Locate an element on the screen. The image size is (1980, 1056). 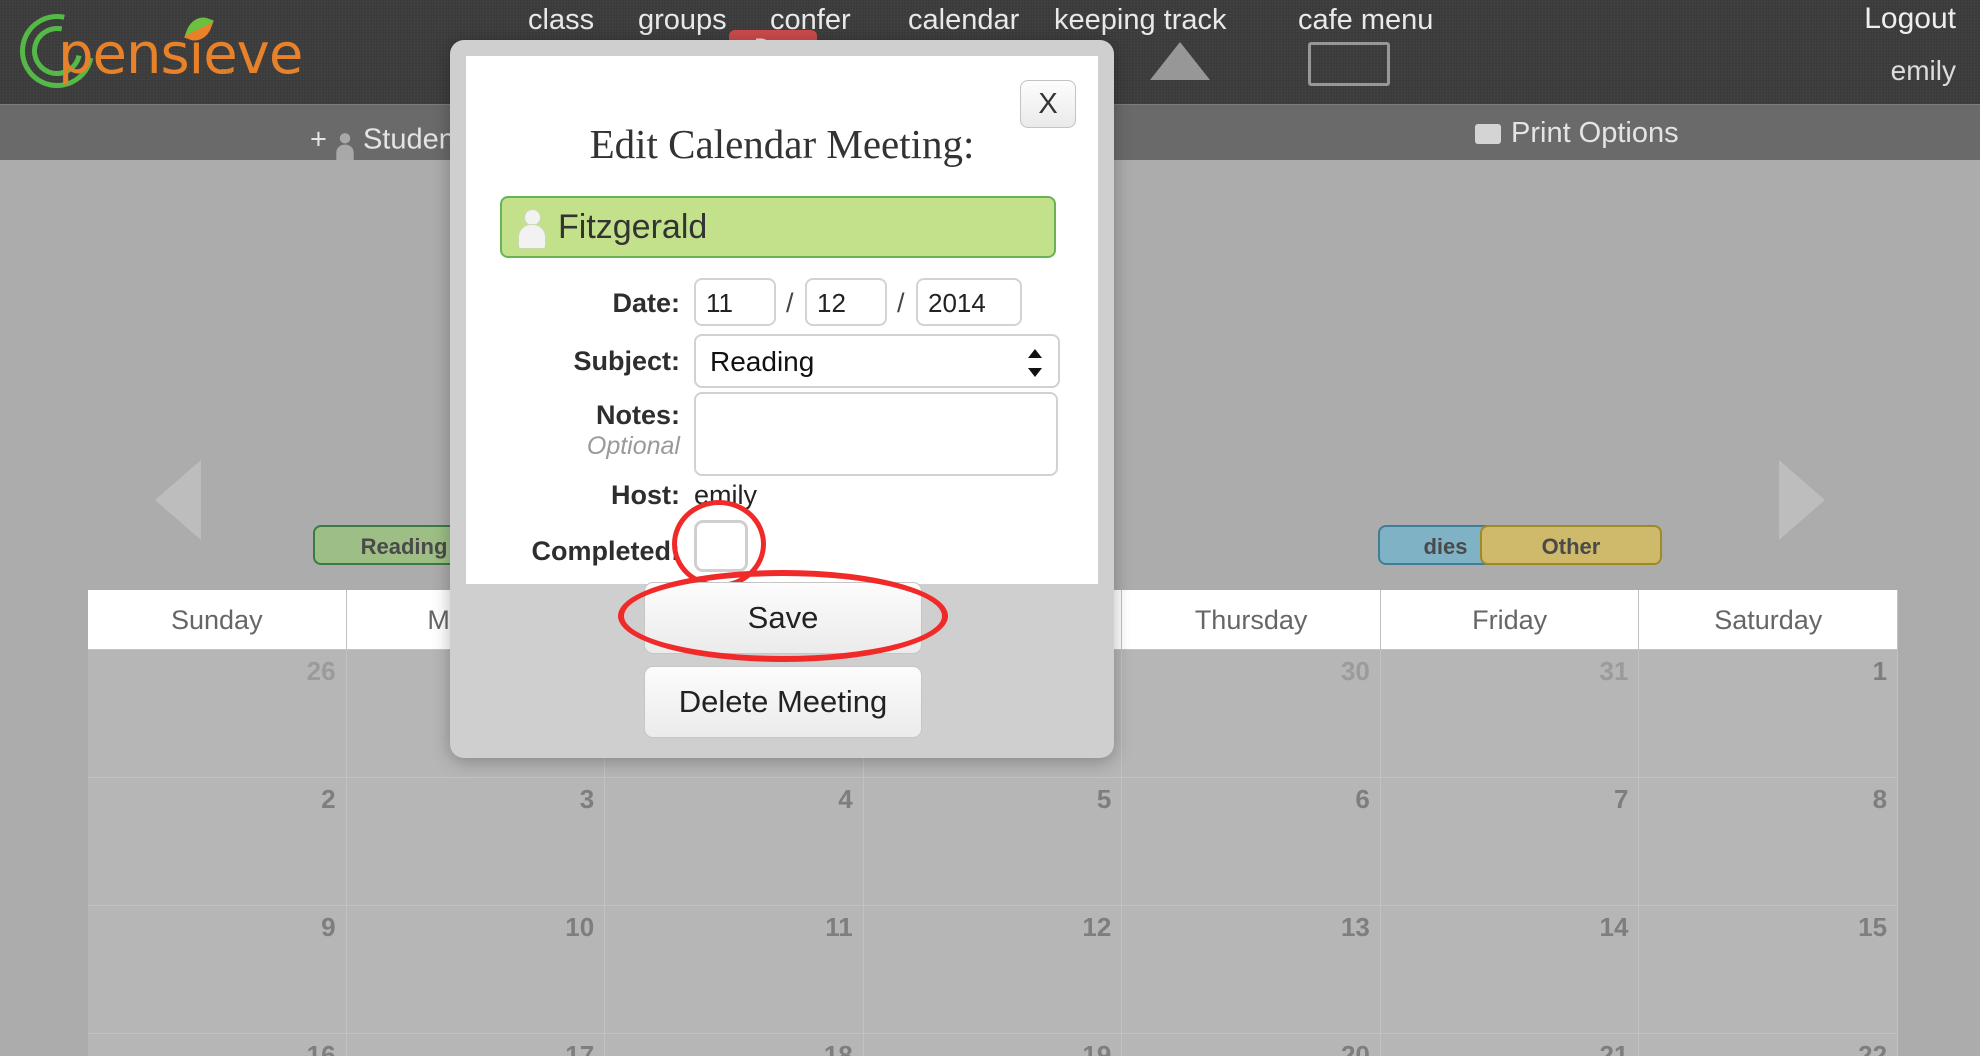
calendar-day-cell: 2 is located at coordinates (217, 842).